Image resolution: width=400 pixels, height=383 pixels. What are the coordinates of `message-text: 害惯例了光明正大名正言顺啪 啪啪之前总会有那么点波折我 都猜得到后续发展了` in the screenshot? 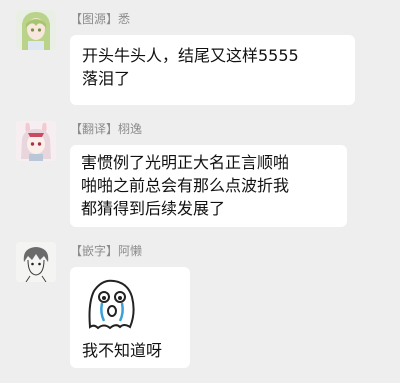 It's located at (185, 185).